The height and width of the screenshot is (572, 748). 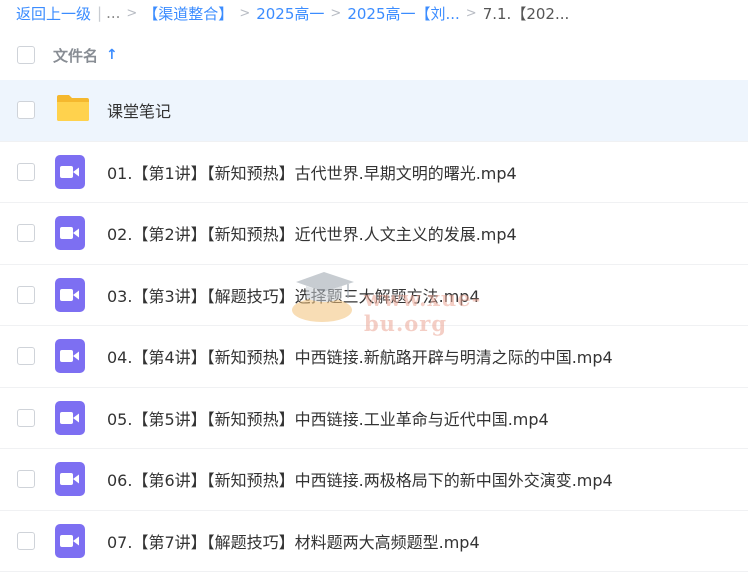 What do you see at coordinates (328, 418) in the screenshot?
I see `file-name: 05.【第5讲】【新知预热】中西链接.工业革命与近代中国.mp4` at bounding box center [328, 418].